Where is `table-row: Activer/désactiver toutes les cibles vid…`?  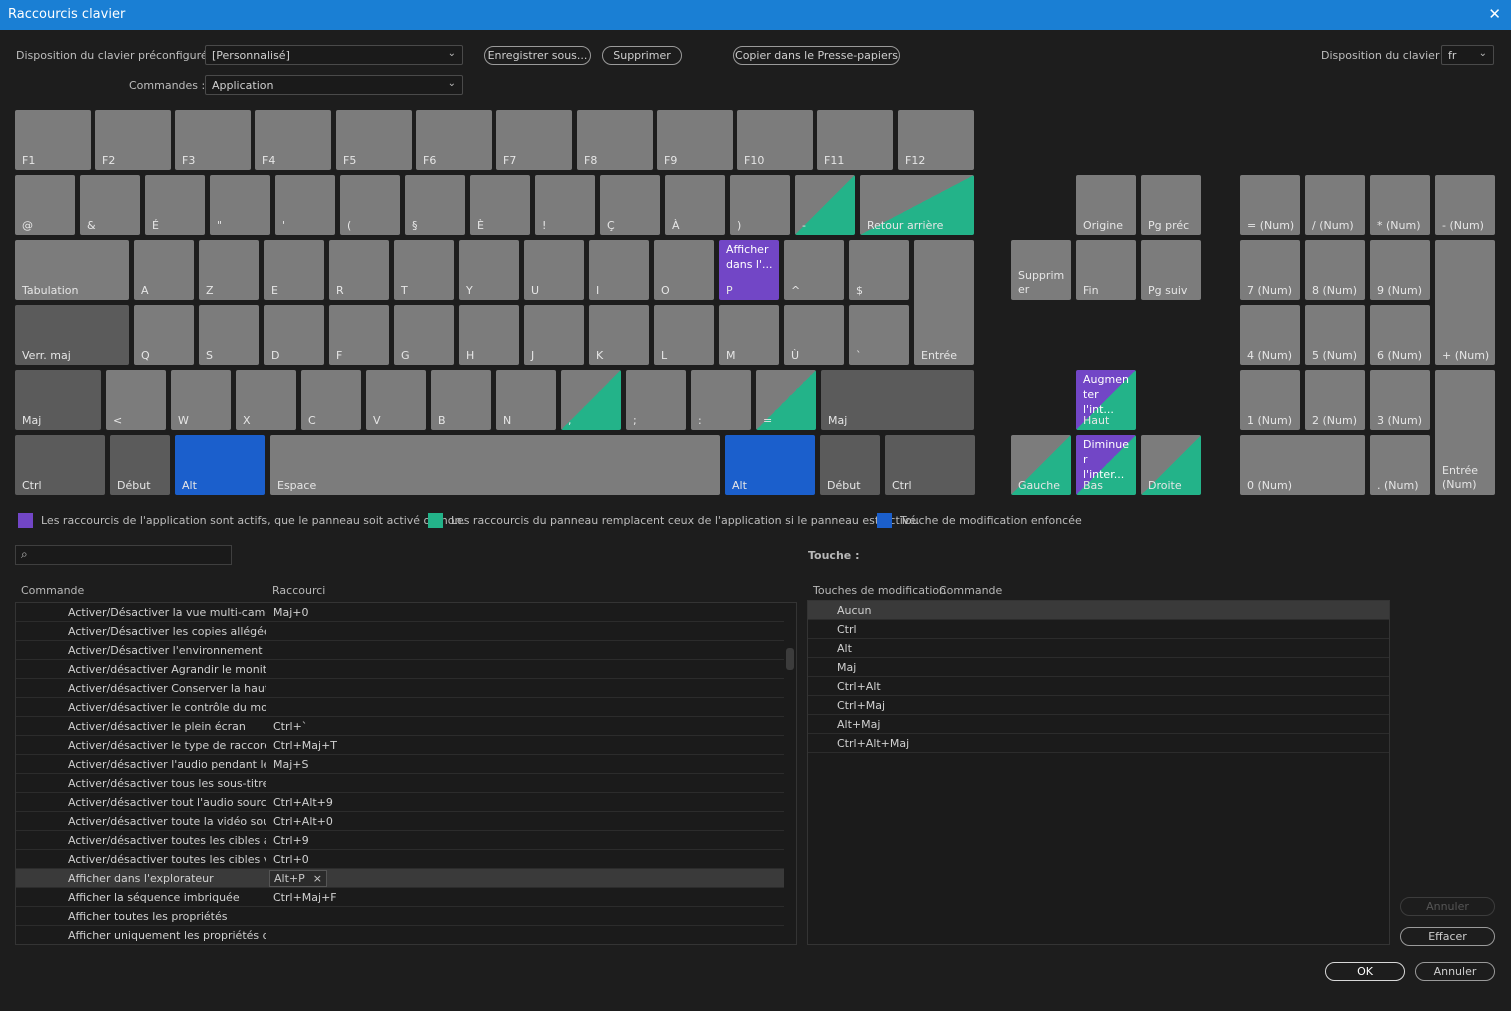 table-row: Activer/désactiver toutes les cibles vid… is located at coordinates (400, 859).